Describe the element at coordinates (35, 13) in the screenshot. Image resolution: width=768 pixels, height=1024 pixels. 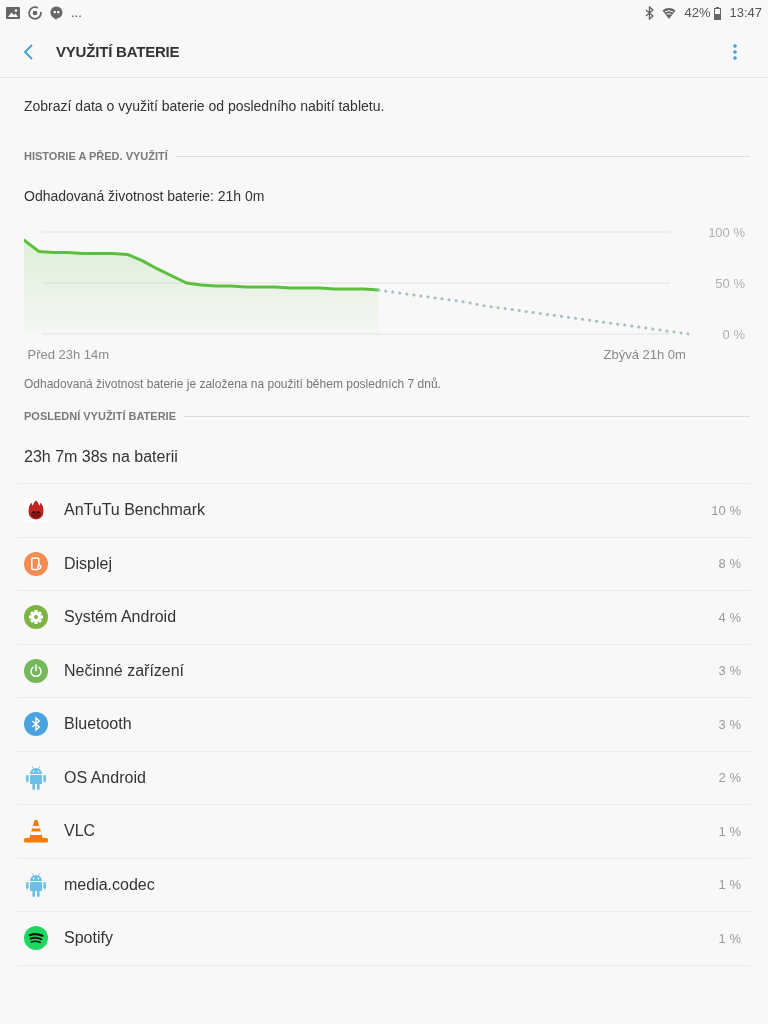
I see `circle-dot-icon` at that location.